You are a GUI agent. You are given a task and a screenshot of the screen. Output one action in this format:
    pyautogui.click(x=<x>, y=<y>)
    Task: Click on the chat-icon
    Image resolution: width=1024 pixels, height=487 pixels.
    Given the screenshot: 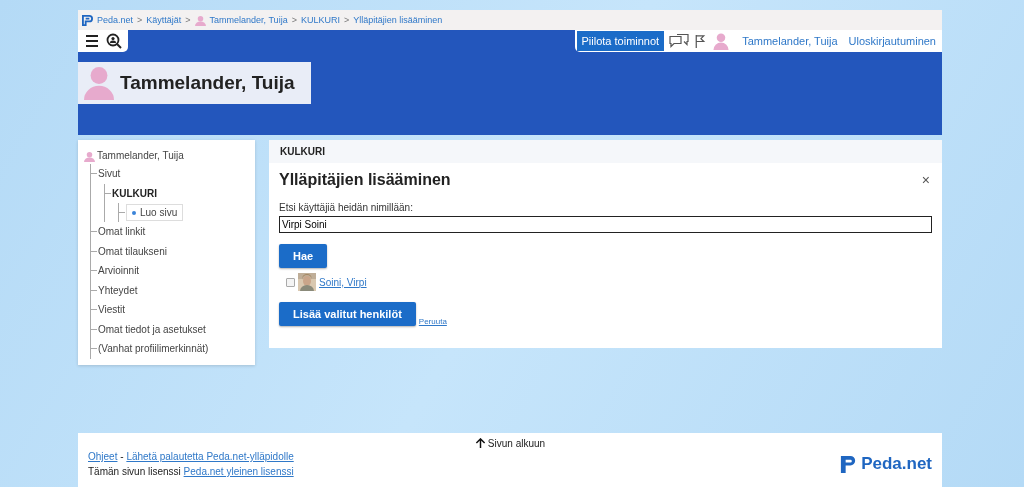 What is the action you would take?
    pyautogui.click(x=679, y=41)
    